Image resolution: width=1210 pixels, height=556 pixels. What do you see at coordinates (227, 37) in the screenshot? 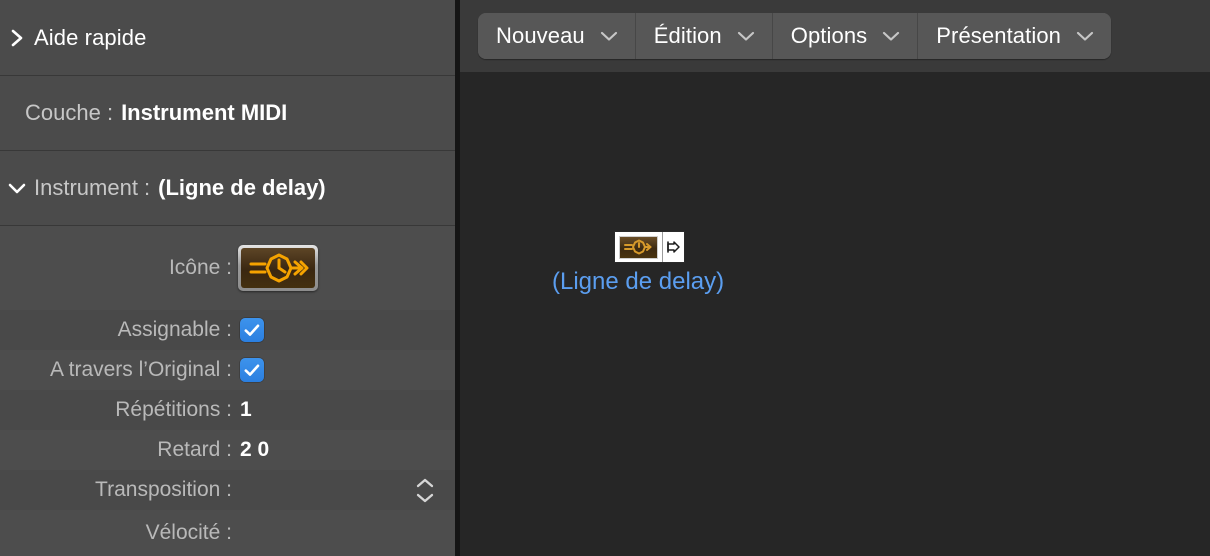
I see `section-header-quick-help: Aide rapide` at bounding box center [227, 37].